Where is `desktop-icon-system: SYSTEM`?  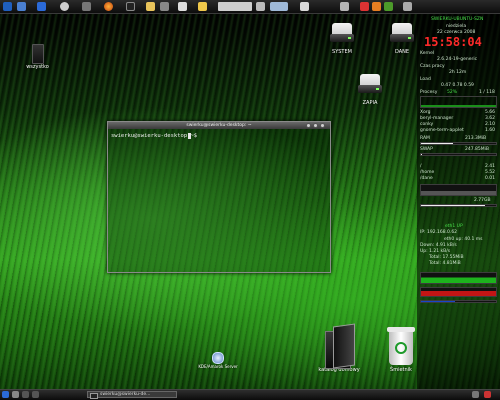
desktop-icon-system: SYSTEM is located at coordinates (342, 39).